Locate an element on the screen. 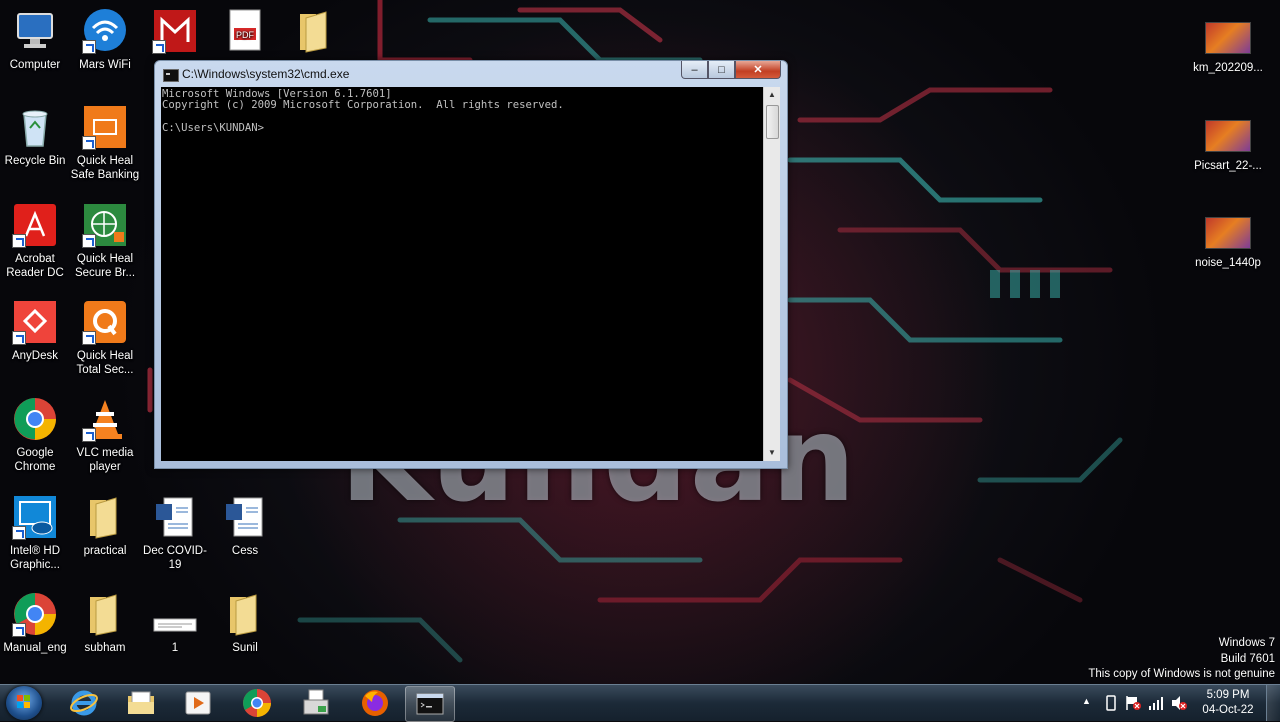  recycle-bin-icon is located at coordinates (35, 127).